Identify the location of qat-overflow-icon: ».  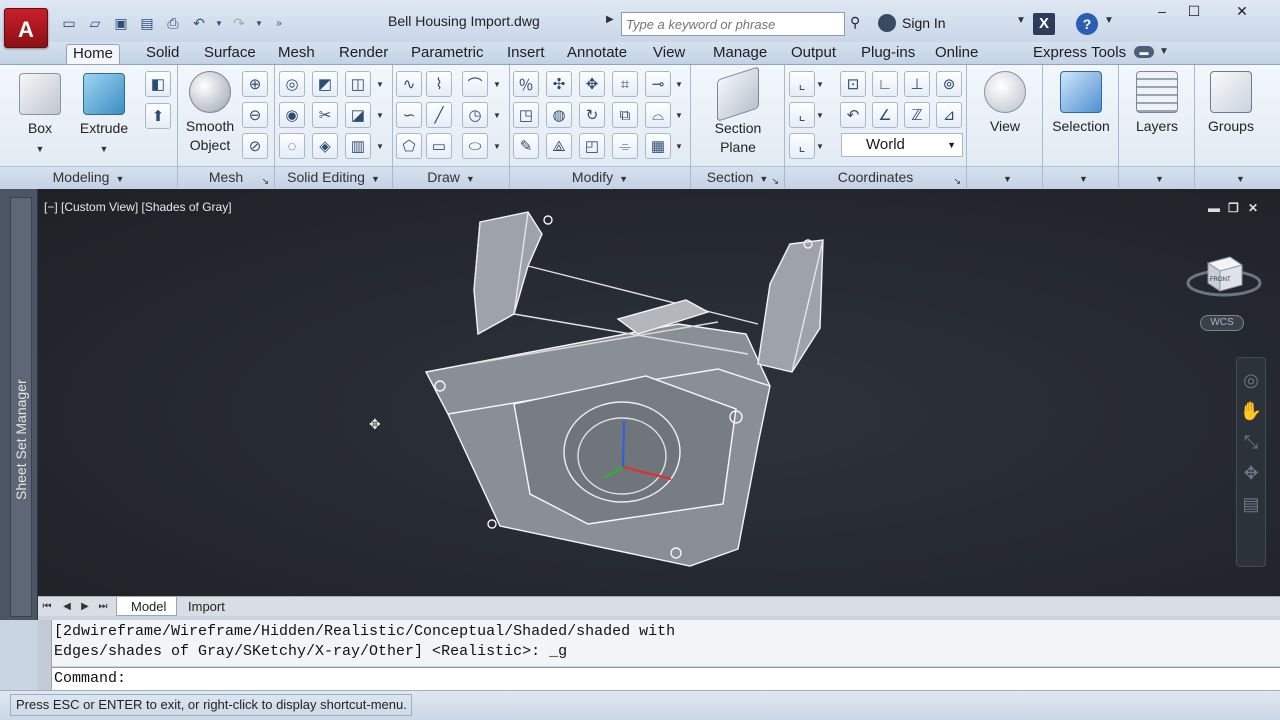
(279, 23).